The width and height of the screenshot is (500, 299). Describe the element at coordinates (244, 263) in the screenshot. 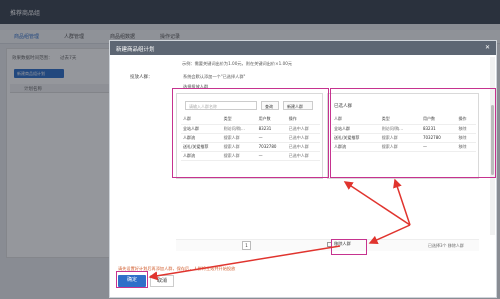

I see `arrow-to-confirm` at that location.